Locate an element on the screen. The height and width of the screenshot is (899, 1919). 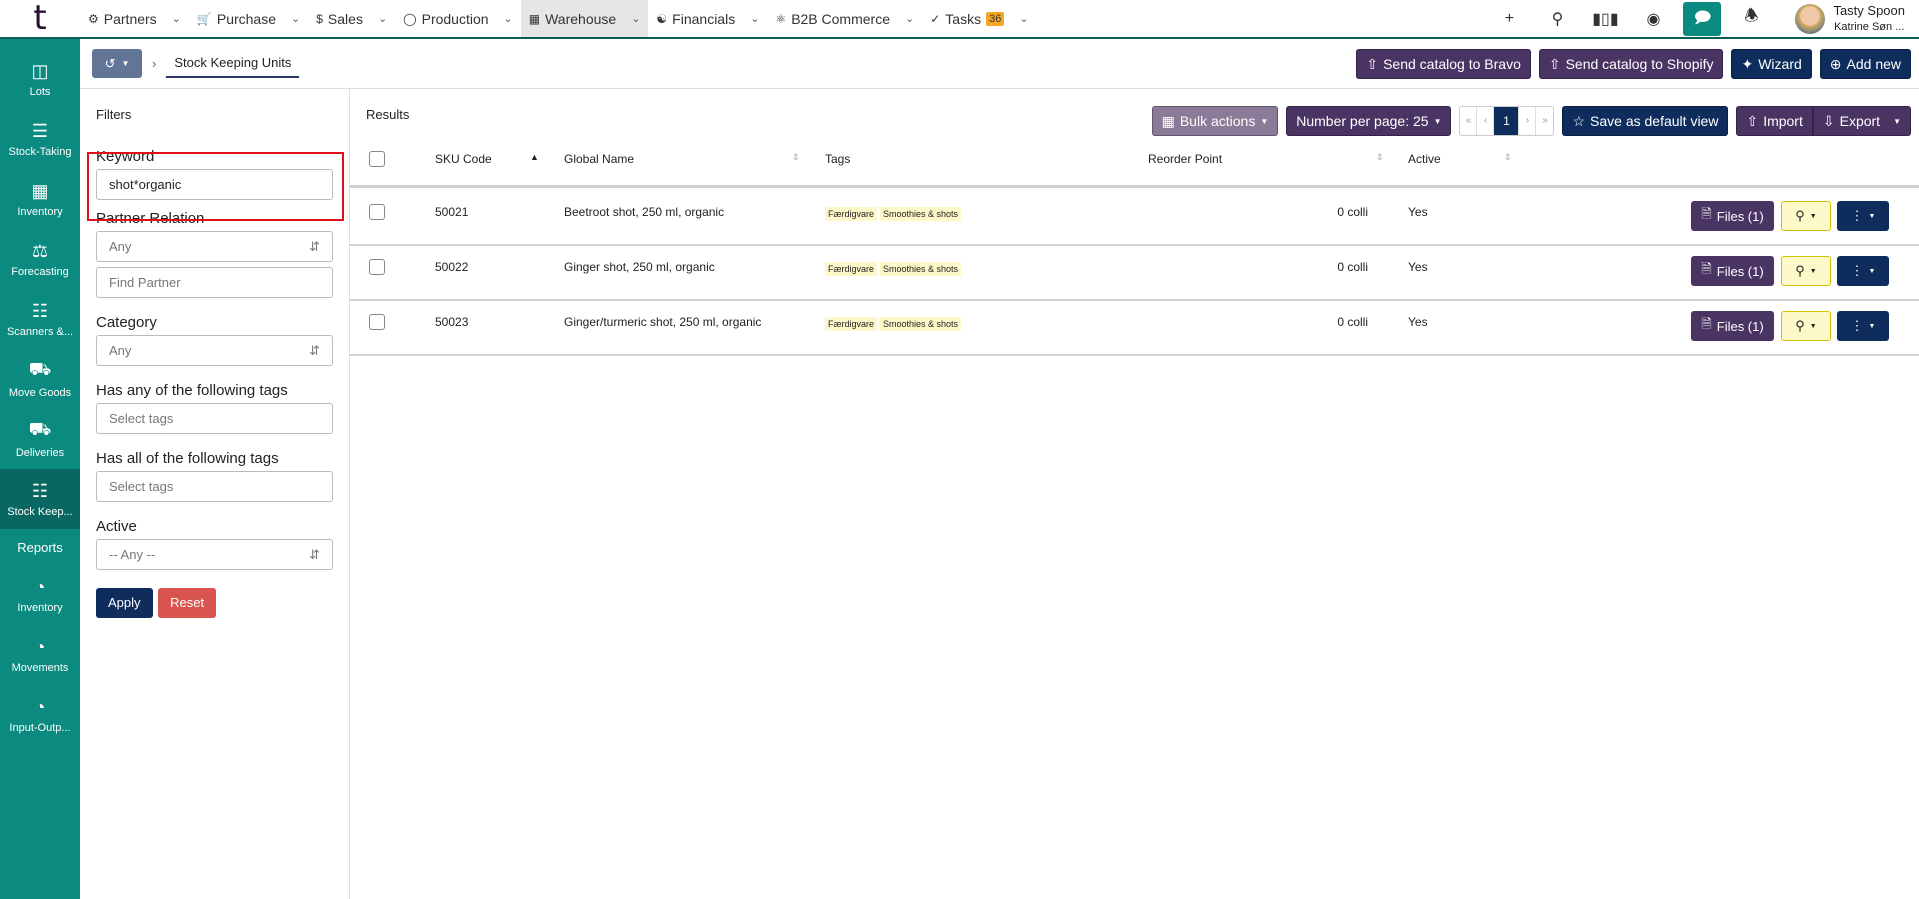
partner-relation-select: Any ⇵ is located at coordinates (214, 246).